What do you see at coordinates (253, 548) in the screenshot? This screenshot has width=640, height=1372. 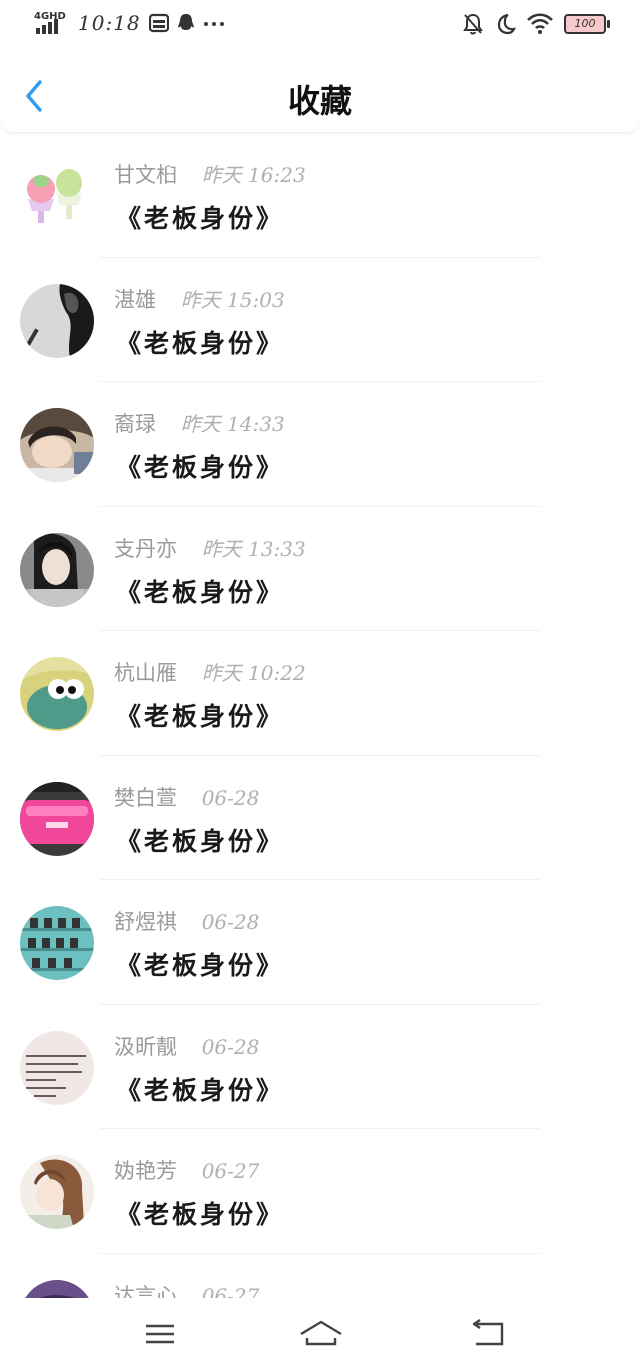 I see `item-time: 昨天 13:33` at bounding box center [253, 548].